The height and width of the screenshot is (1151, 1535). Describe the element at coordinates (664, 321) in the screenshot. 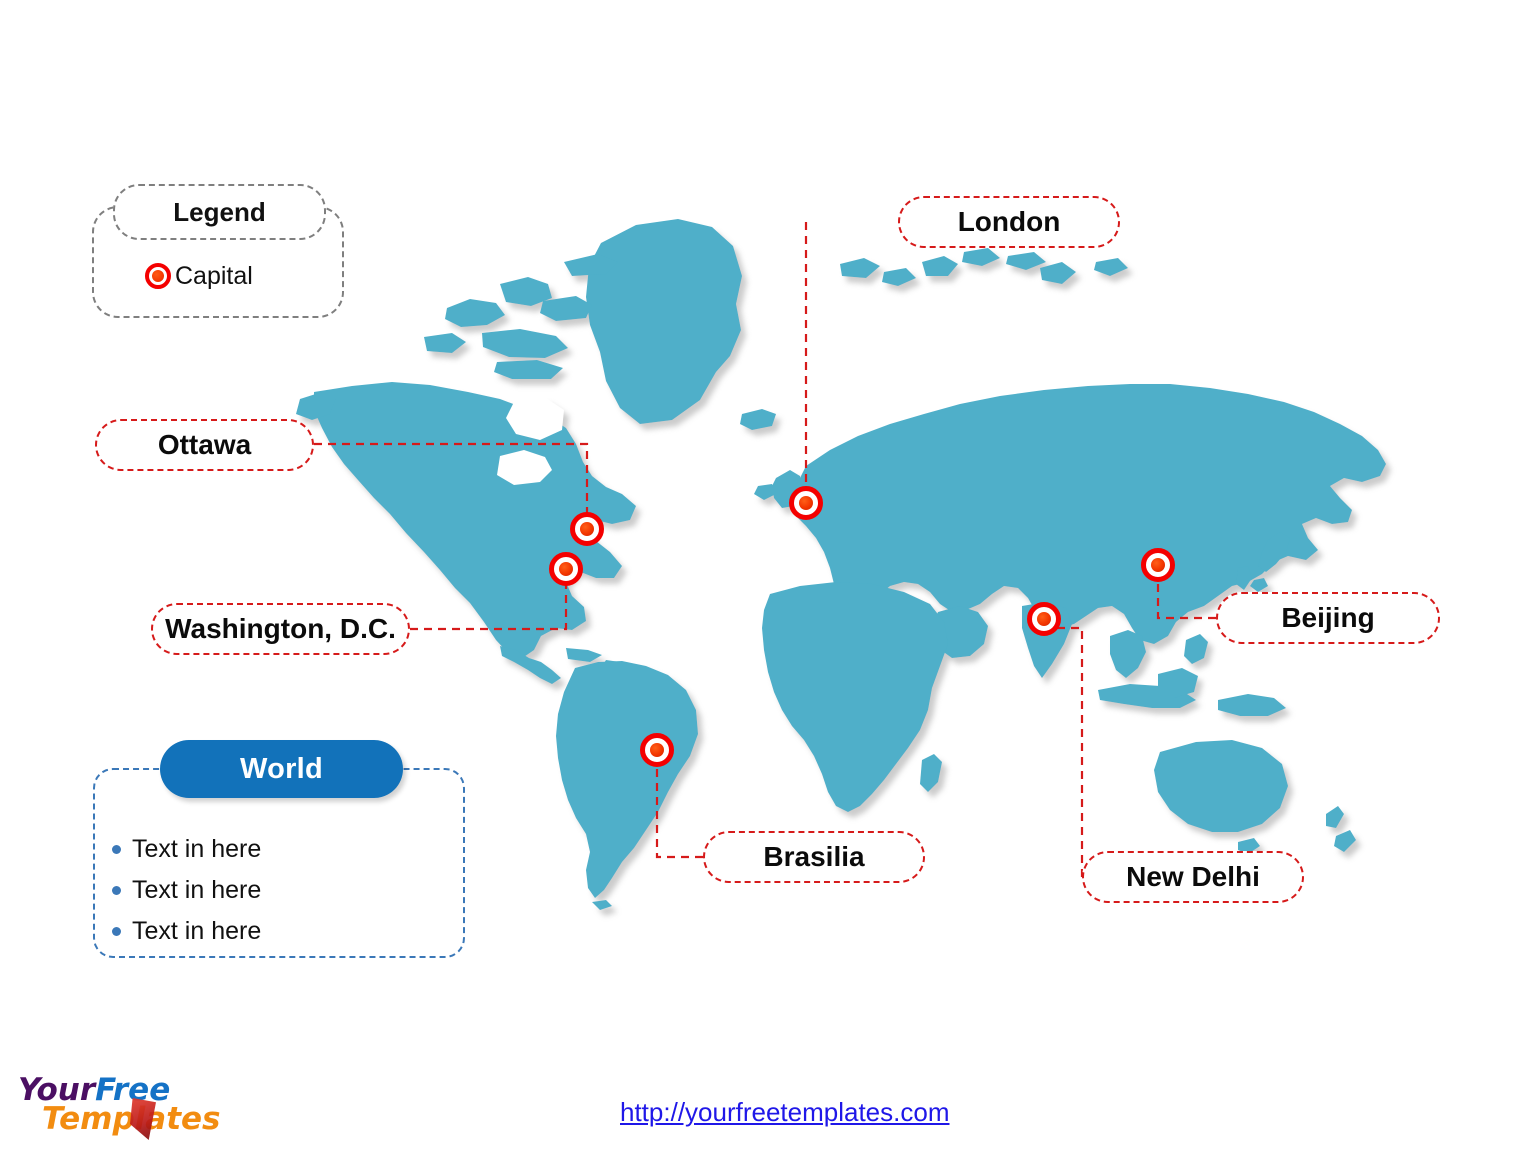

I see `greenland-shape` at that location.